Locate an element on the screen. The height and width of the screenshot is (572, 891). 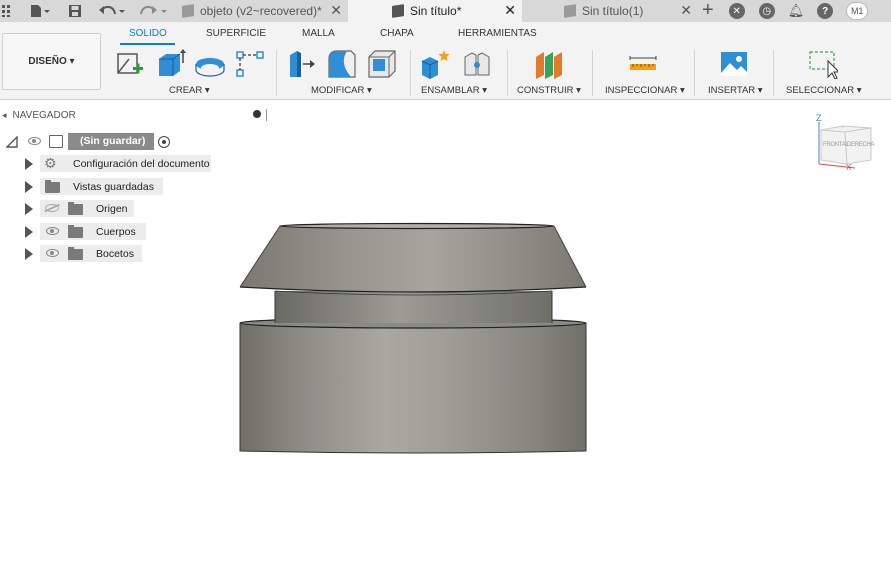
select-icon is located at coordinates (824, 64).